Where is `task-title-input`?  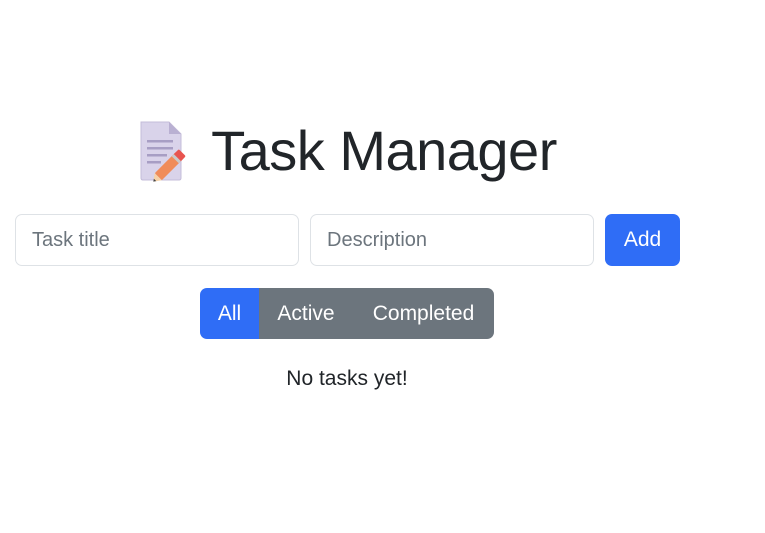 task-title-input is located at coordinates (157, 240).